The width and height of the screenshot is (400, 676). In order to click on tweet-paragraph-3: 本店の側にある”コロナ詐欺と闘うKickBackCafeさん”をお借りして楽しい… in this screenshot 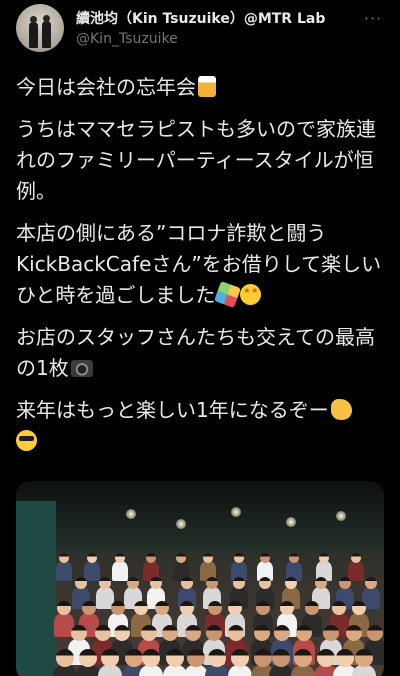, I will do `click(200, 264)`.